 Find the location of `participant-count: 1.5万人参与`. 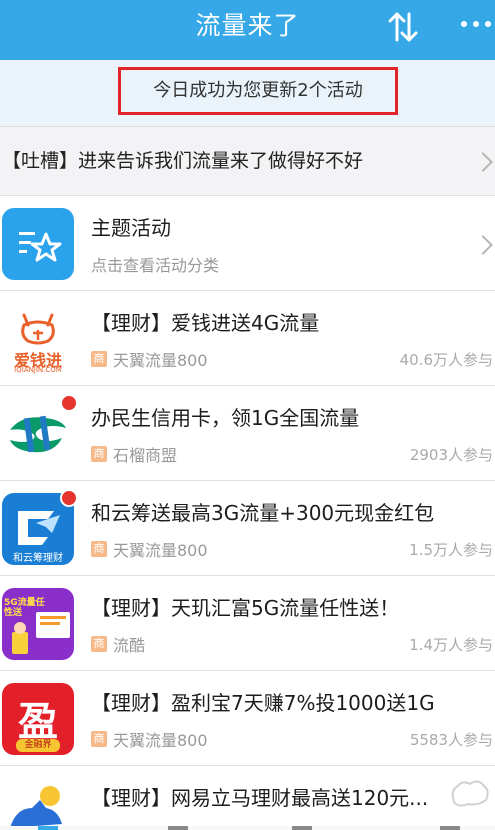

participant-count: 1.5万人参与 is located at coordinates (451, 550).